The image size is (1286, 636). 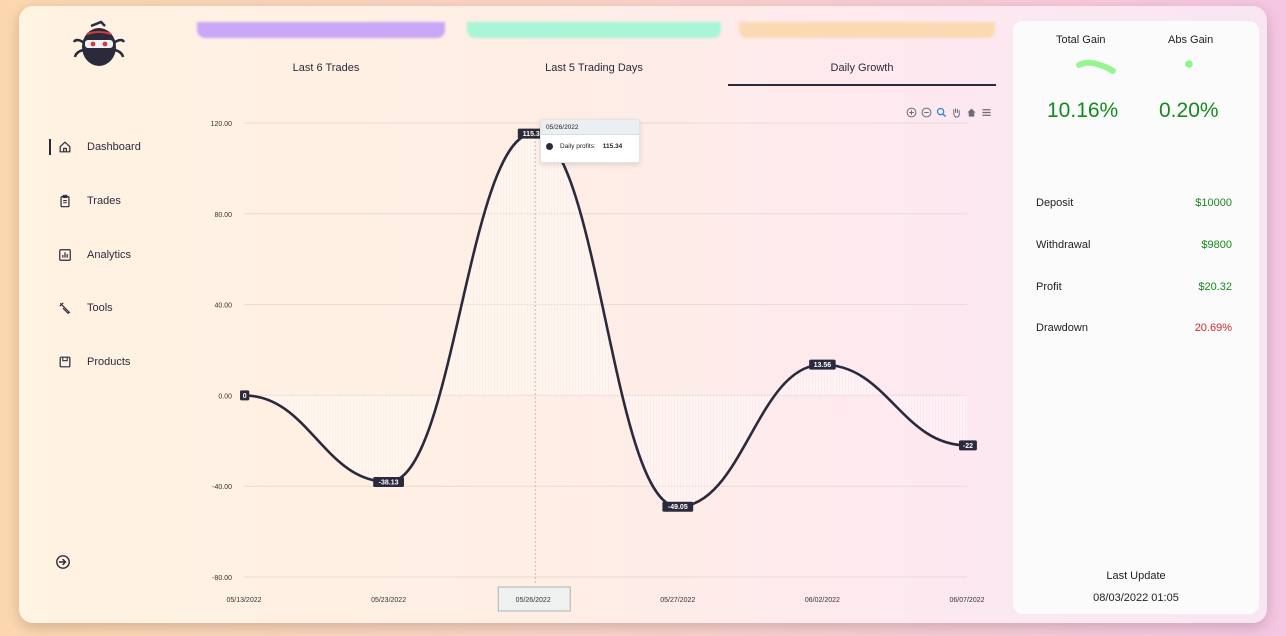 I want to click on x-tick-label: 05/27/2022, so click(x=677, y=600).